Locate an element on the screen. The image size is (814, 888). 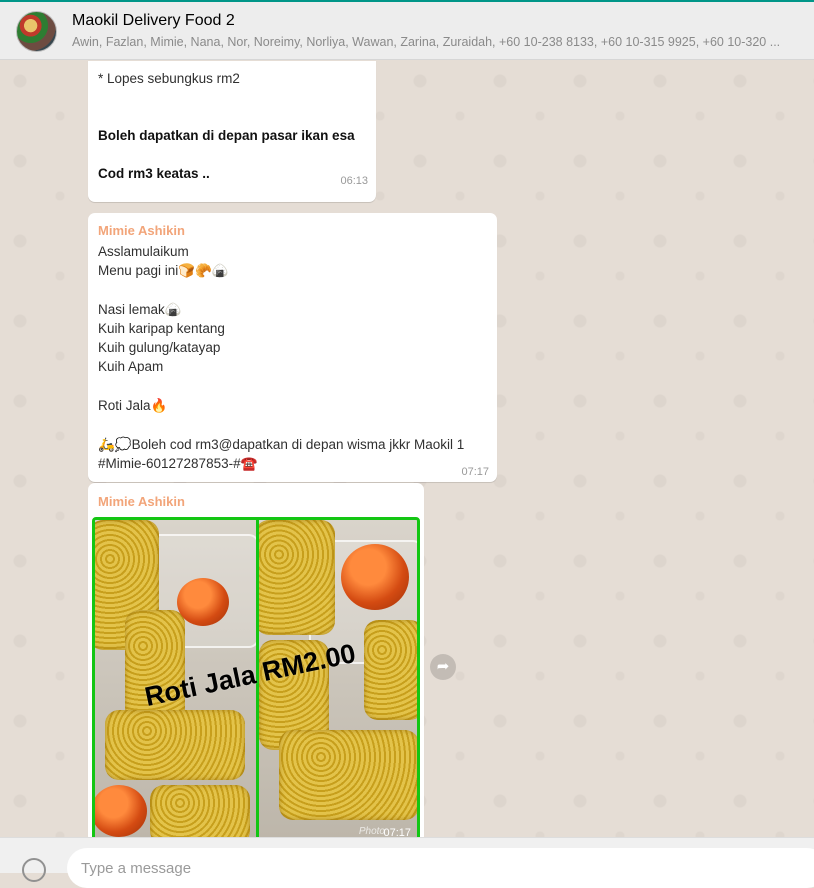
message-line: Kuih Apam is located at coordinates (131, 366).